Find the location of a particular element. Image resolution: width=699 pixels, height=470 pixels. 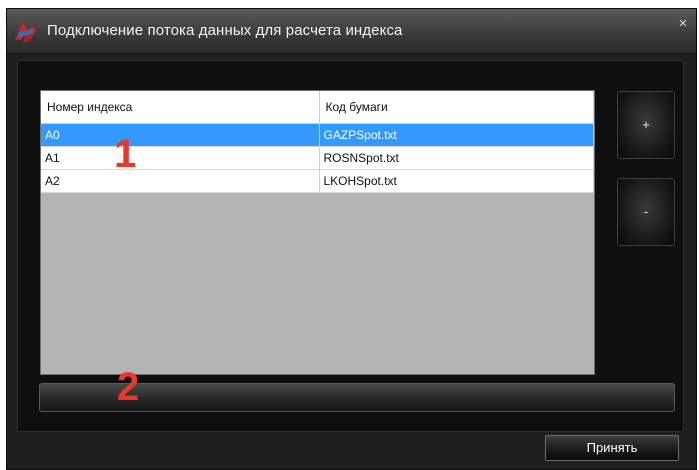

cell-index: A2 is located at coordinates (180, 181).